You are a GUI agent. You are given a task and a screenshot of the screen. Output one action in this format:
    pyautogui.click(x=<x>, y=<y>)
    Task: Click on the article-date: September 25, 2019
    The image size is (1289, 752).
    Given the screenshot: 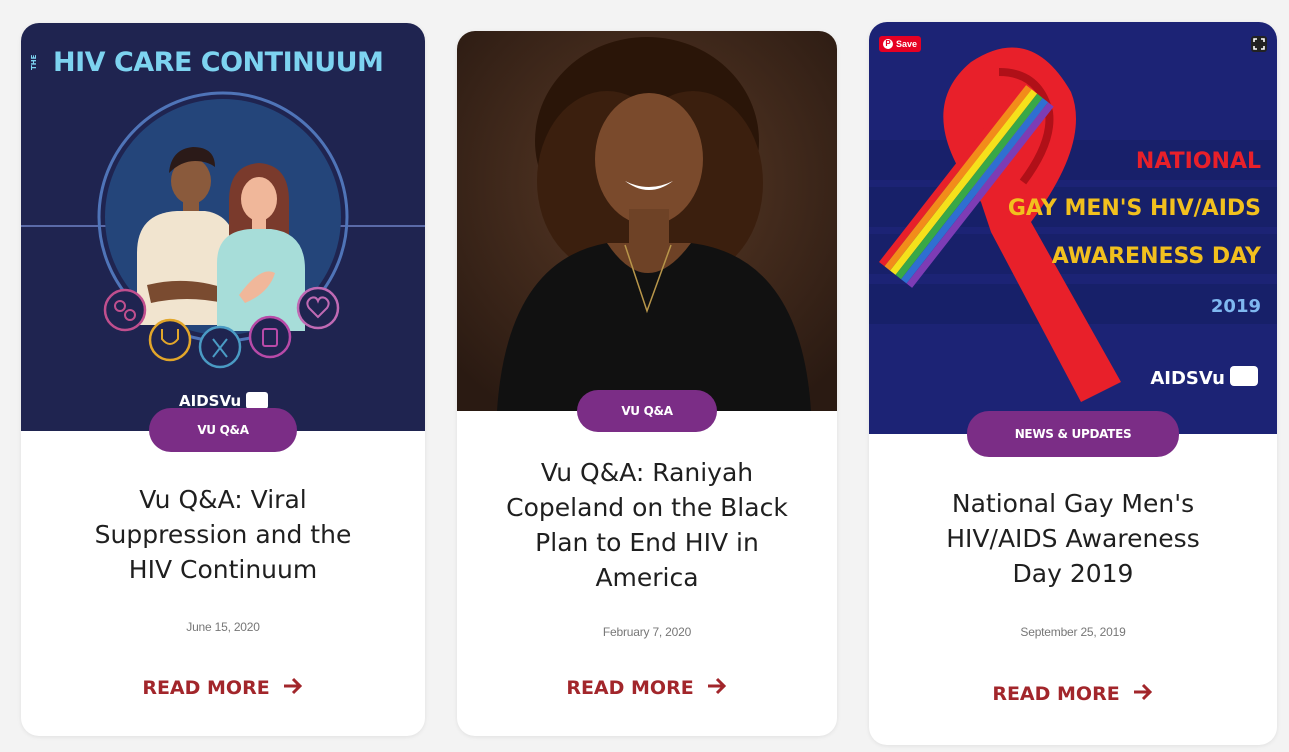 What is the action you would take?
    pyautogui.click(x=1073, y=632)
    